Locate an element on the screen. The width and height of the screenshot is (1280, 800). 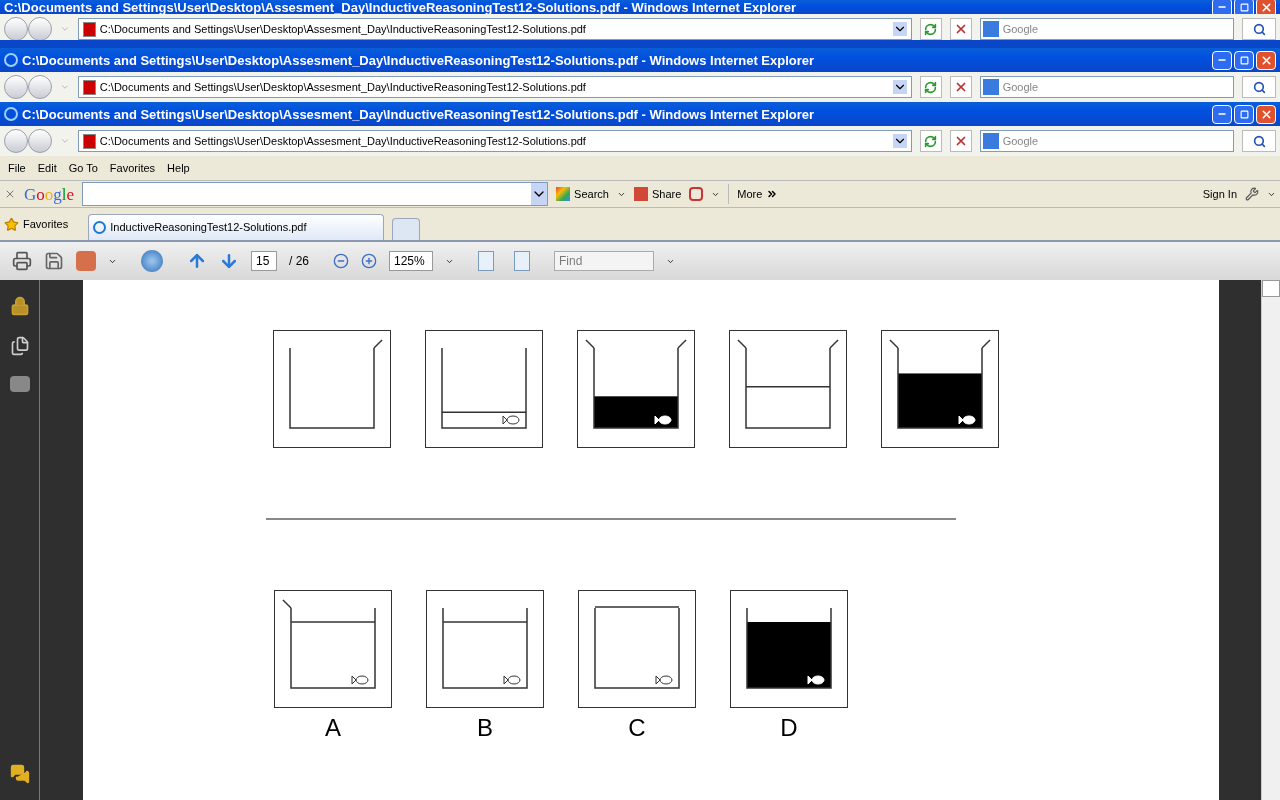
save-icon is located at coordinates (54, 261).